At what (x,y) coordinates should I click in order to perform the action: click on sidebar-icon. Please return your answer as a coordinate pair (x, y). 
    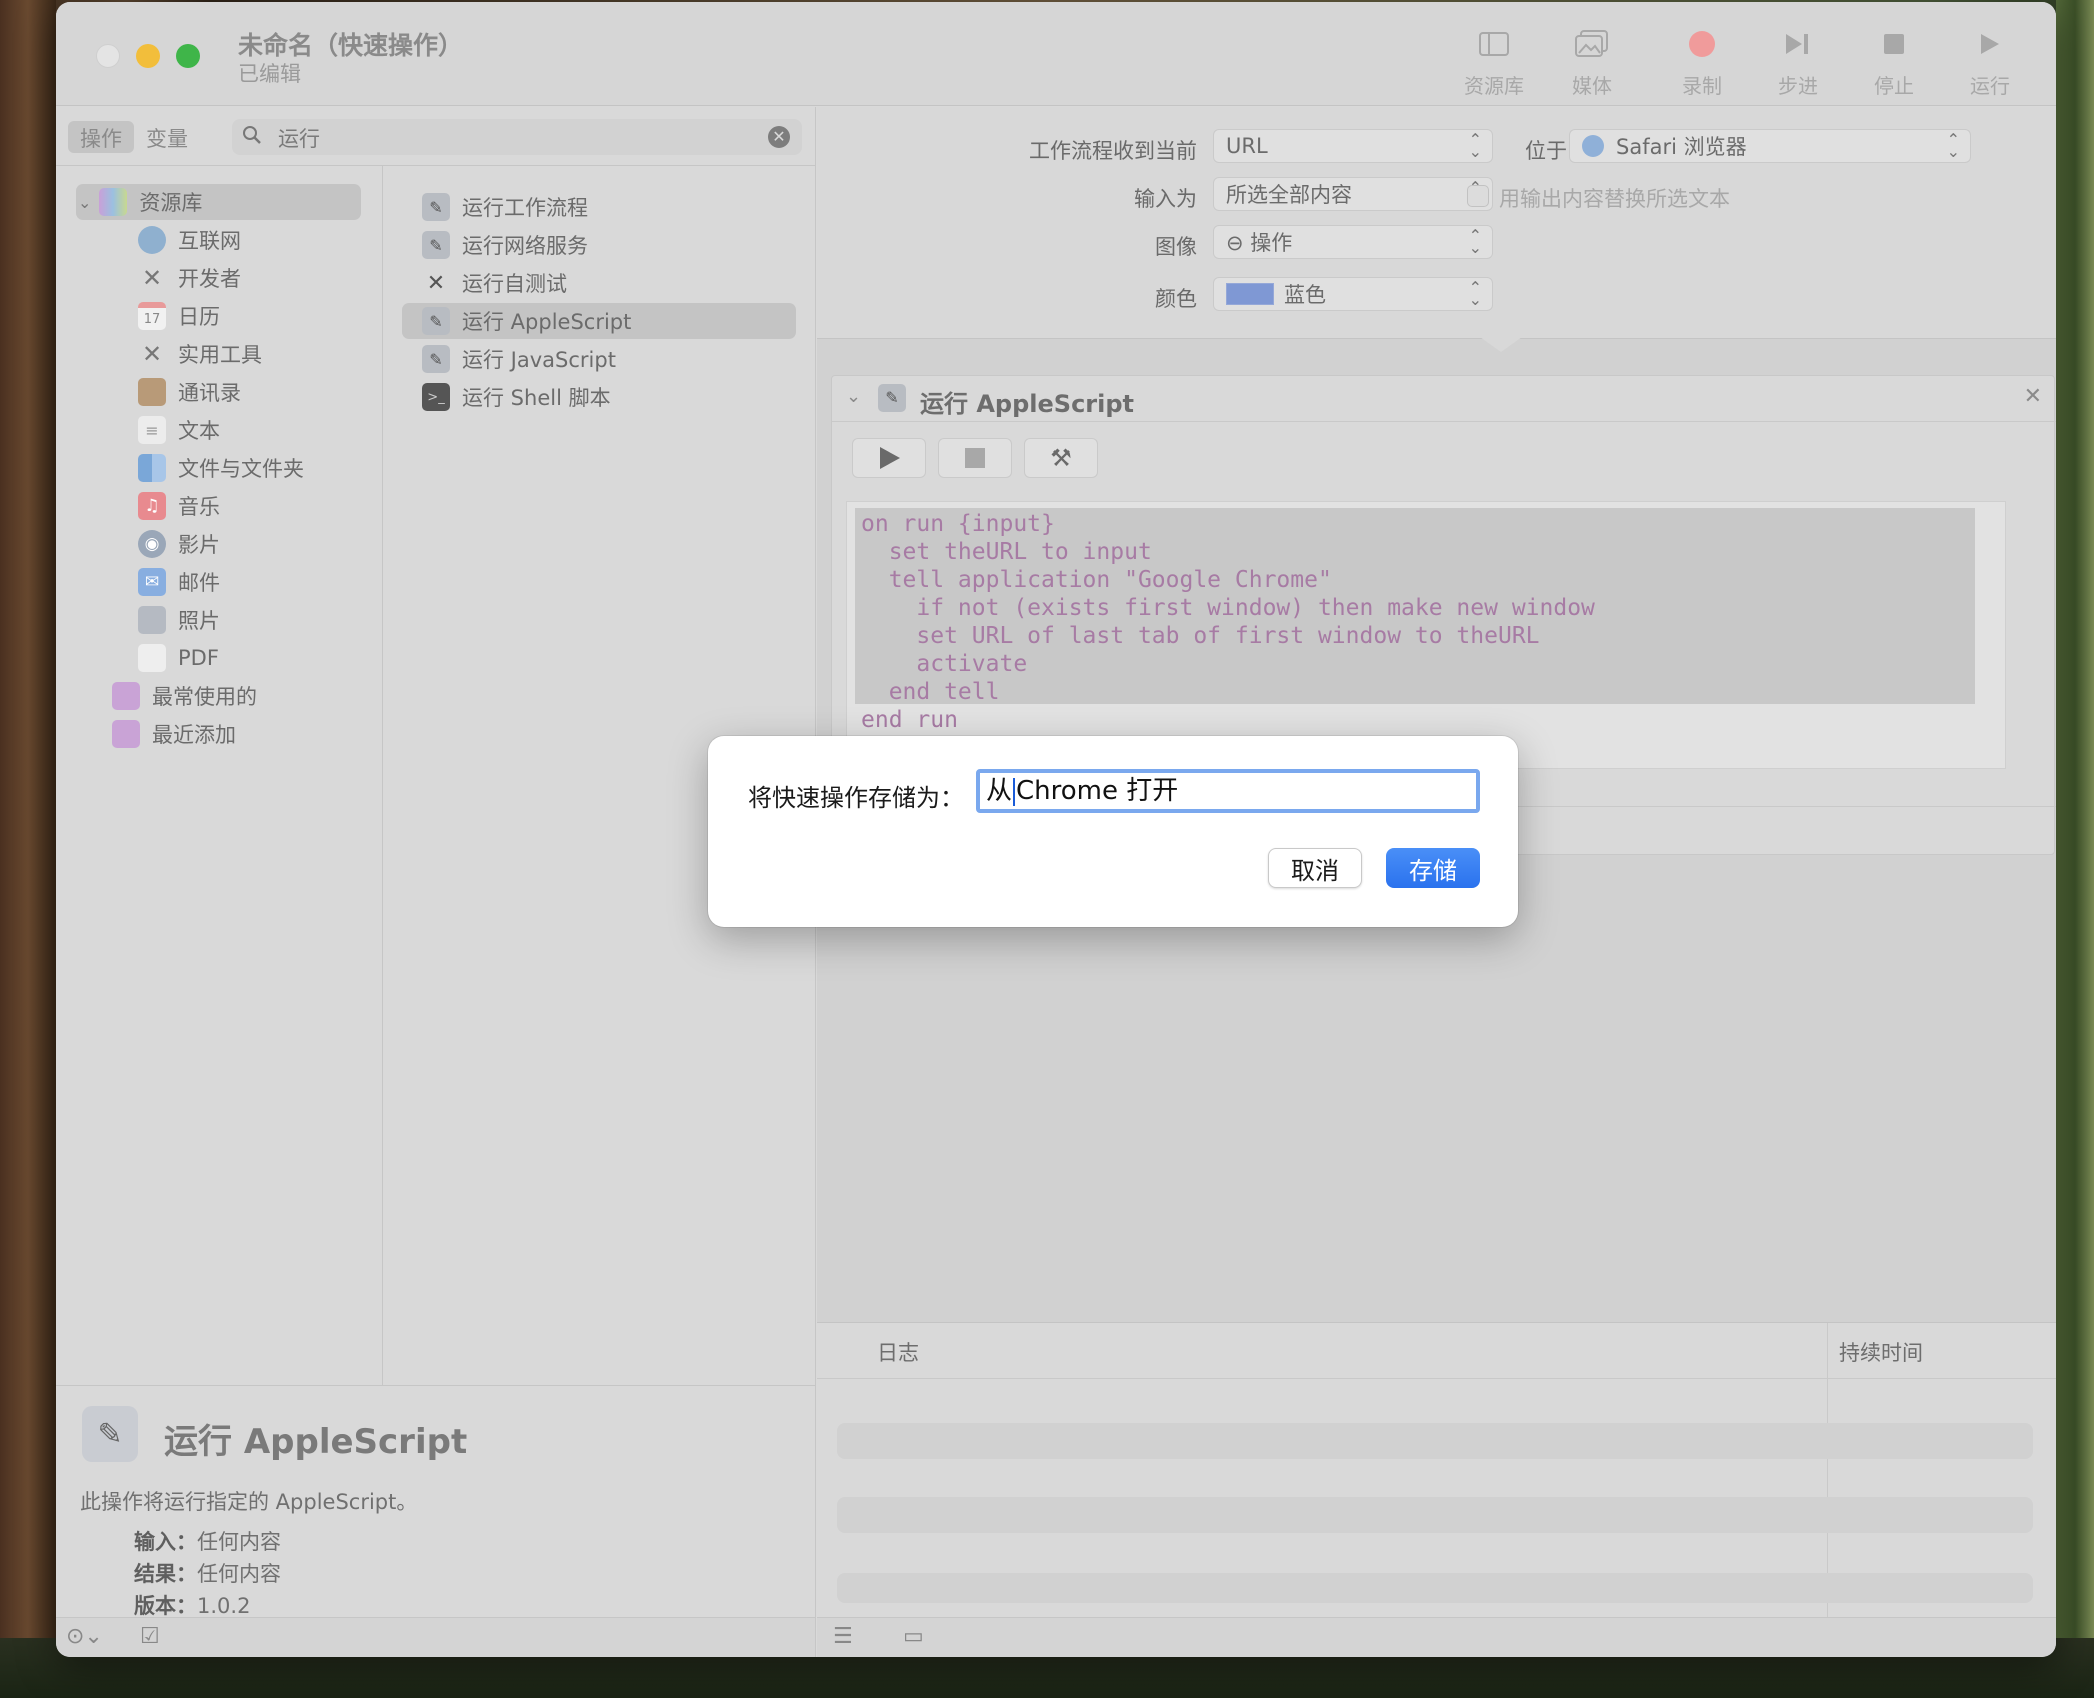
    Looking at the image, I should click on (1494, 44).